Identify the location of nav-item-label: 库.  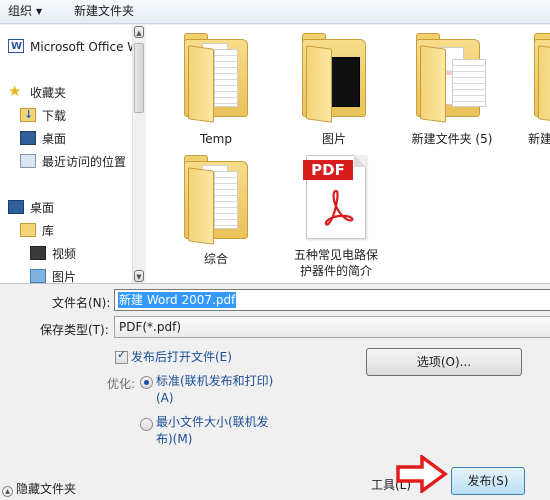
(48, 231).